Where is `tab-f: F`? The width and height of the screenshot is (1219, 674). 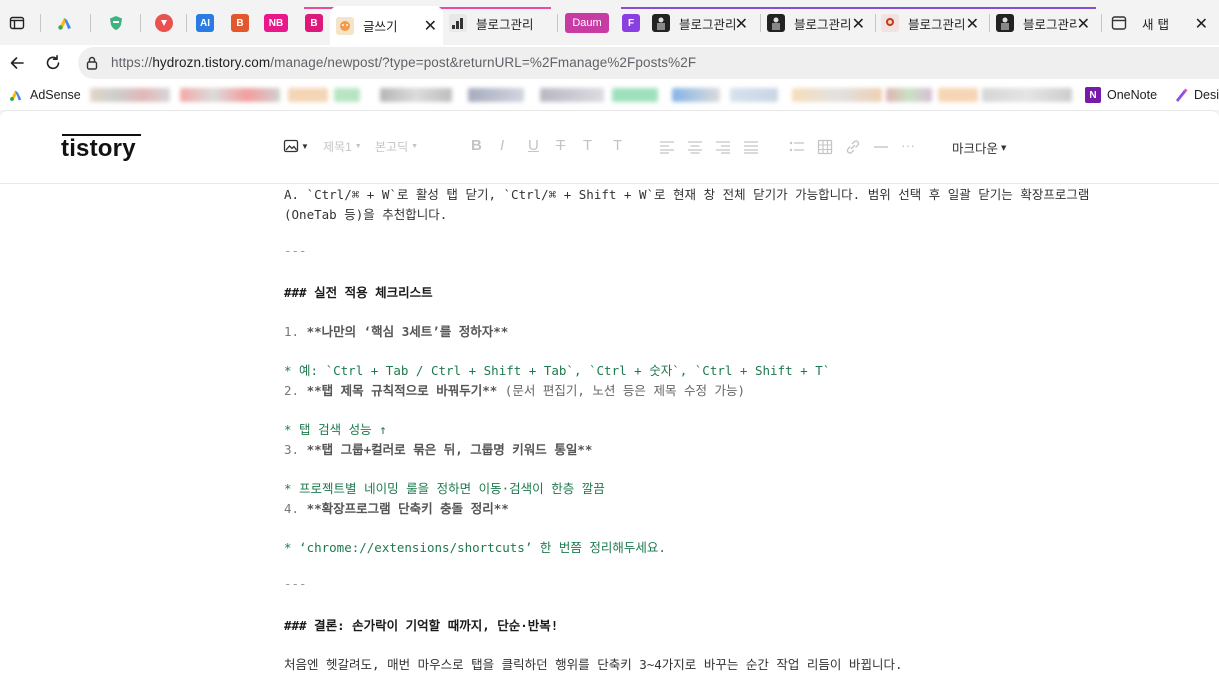
tab-f: F is located at coordinates (632, 23).